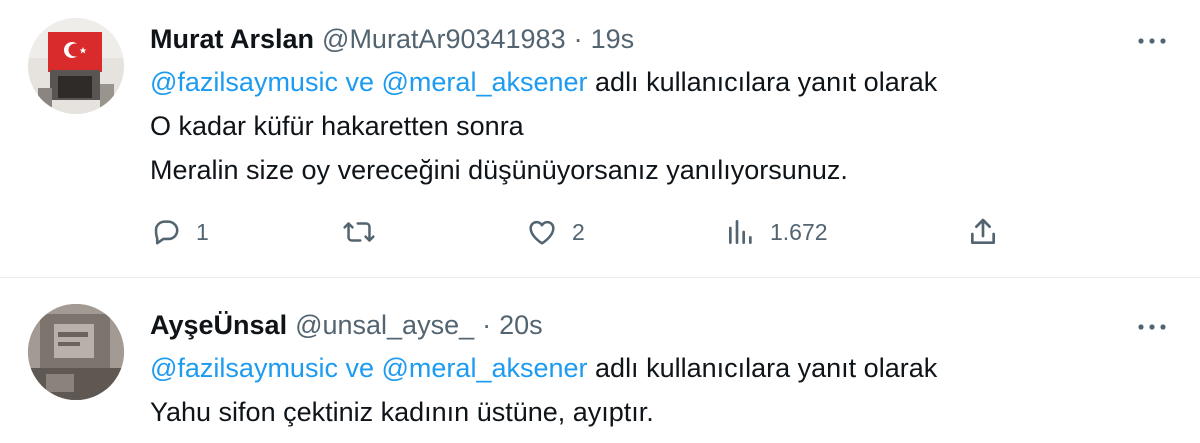 Image resolution: width=1200 pixels, height=443 pixels. I want to click on views-count: 1.672, so click(799, 231).